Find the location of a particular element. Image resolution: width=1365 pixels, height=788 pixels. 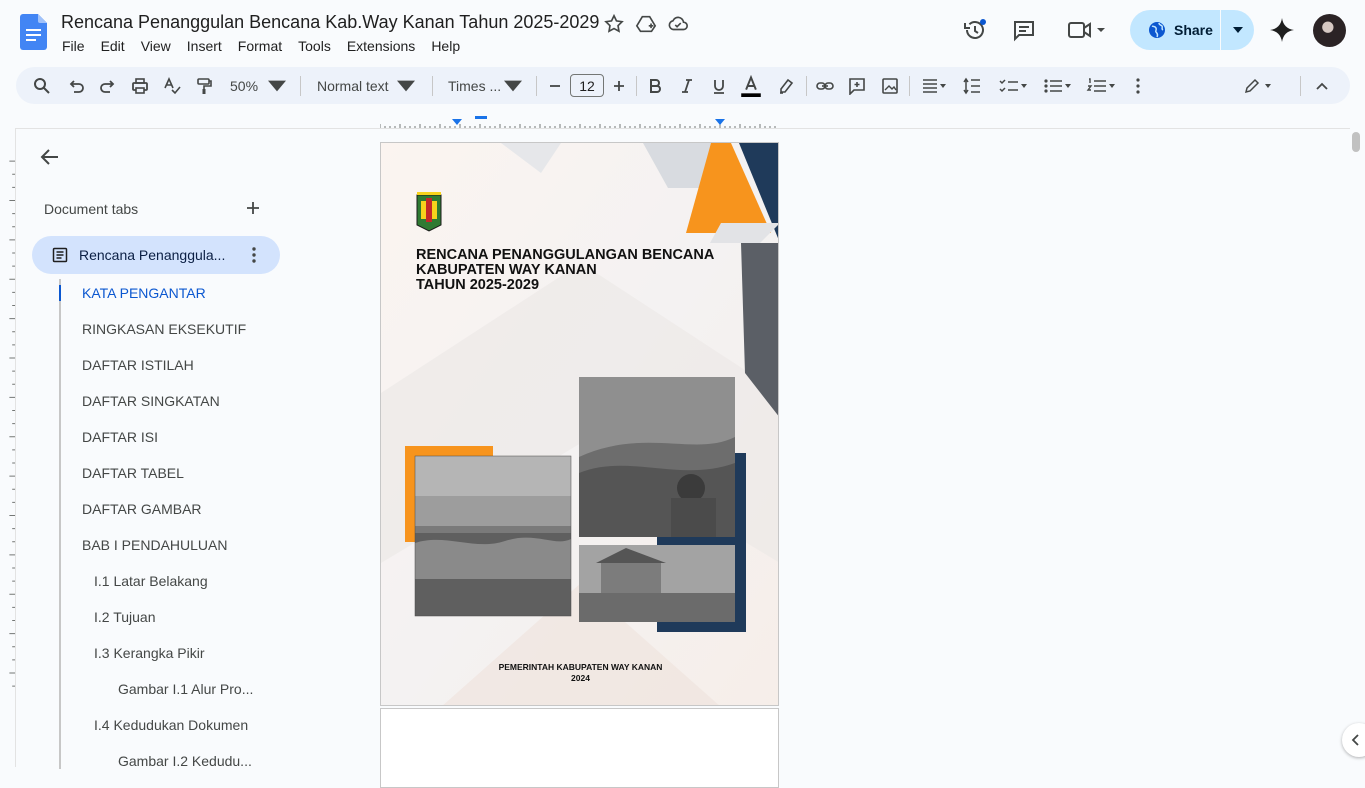

cover-footer: PEMERINTAH KABUPATEN WAY KANAN 2024 is located at coordinates (579, 673).